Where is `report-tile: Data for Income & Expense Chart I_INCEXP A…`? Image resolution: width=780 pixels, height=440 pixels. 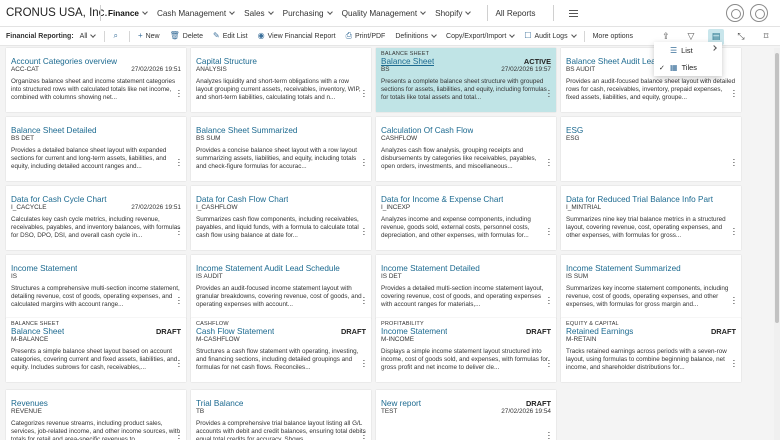 report-tile: Data for Income & Expense Chart I_INCEXP A… is located at coordinates (466, 218).